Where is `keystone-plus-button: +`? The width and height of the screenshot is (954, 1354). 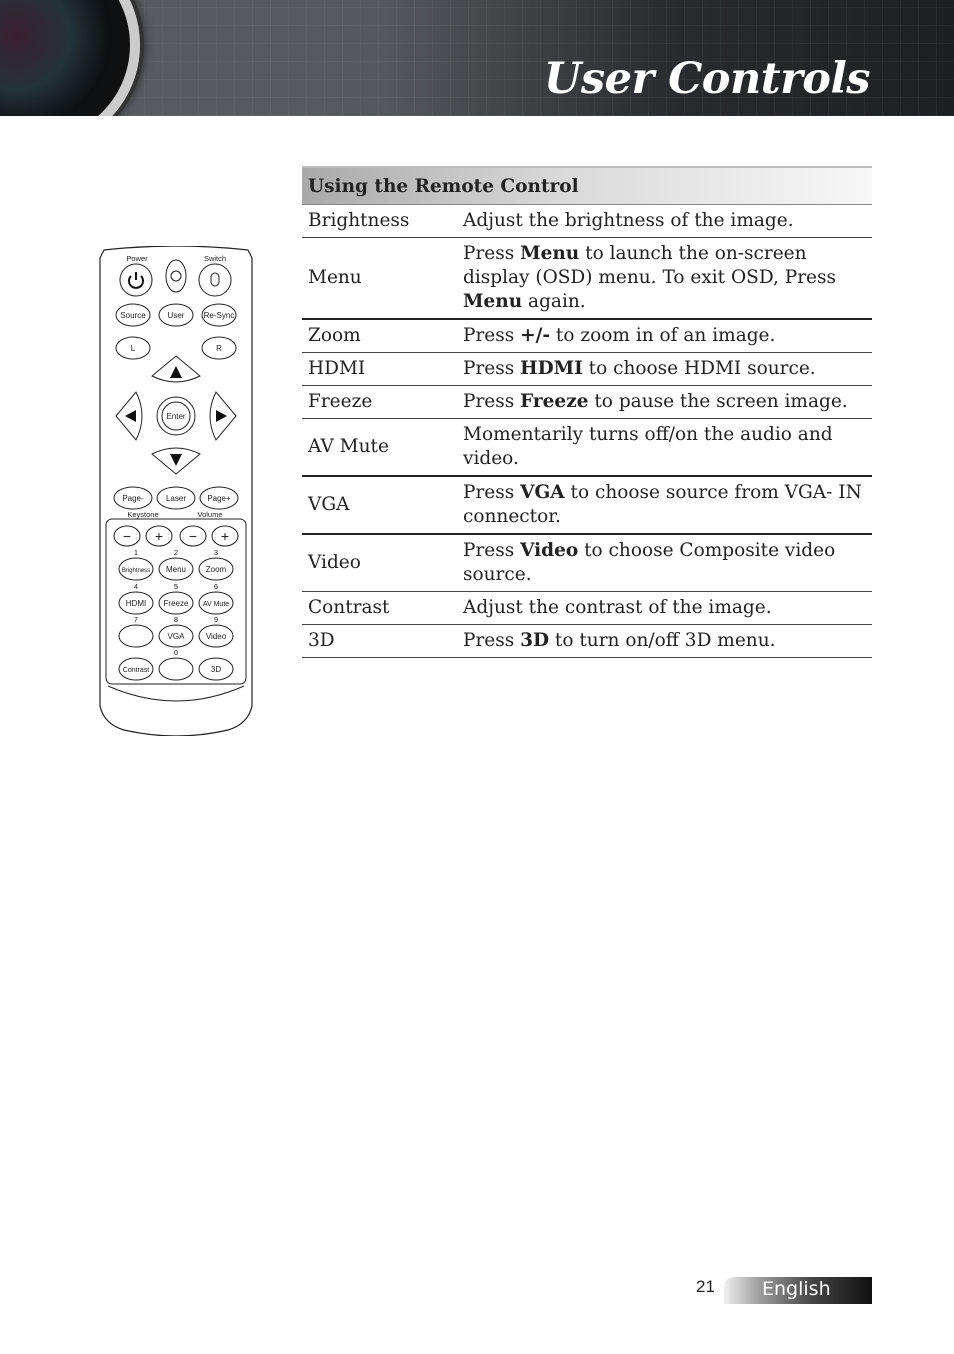 keystone-plus-button: + is located at coordinates (159, 536).